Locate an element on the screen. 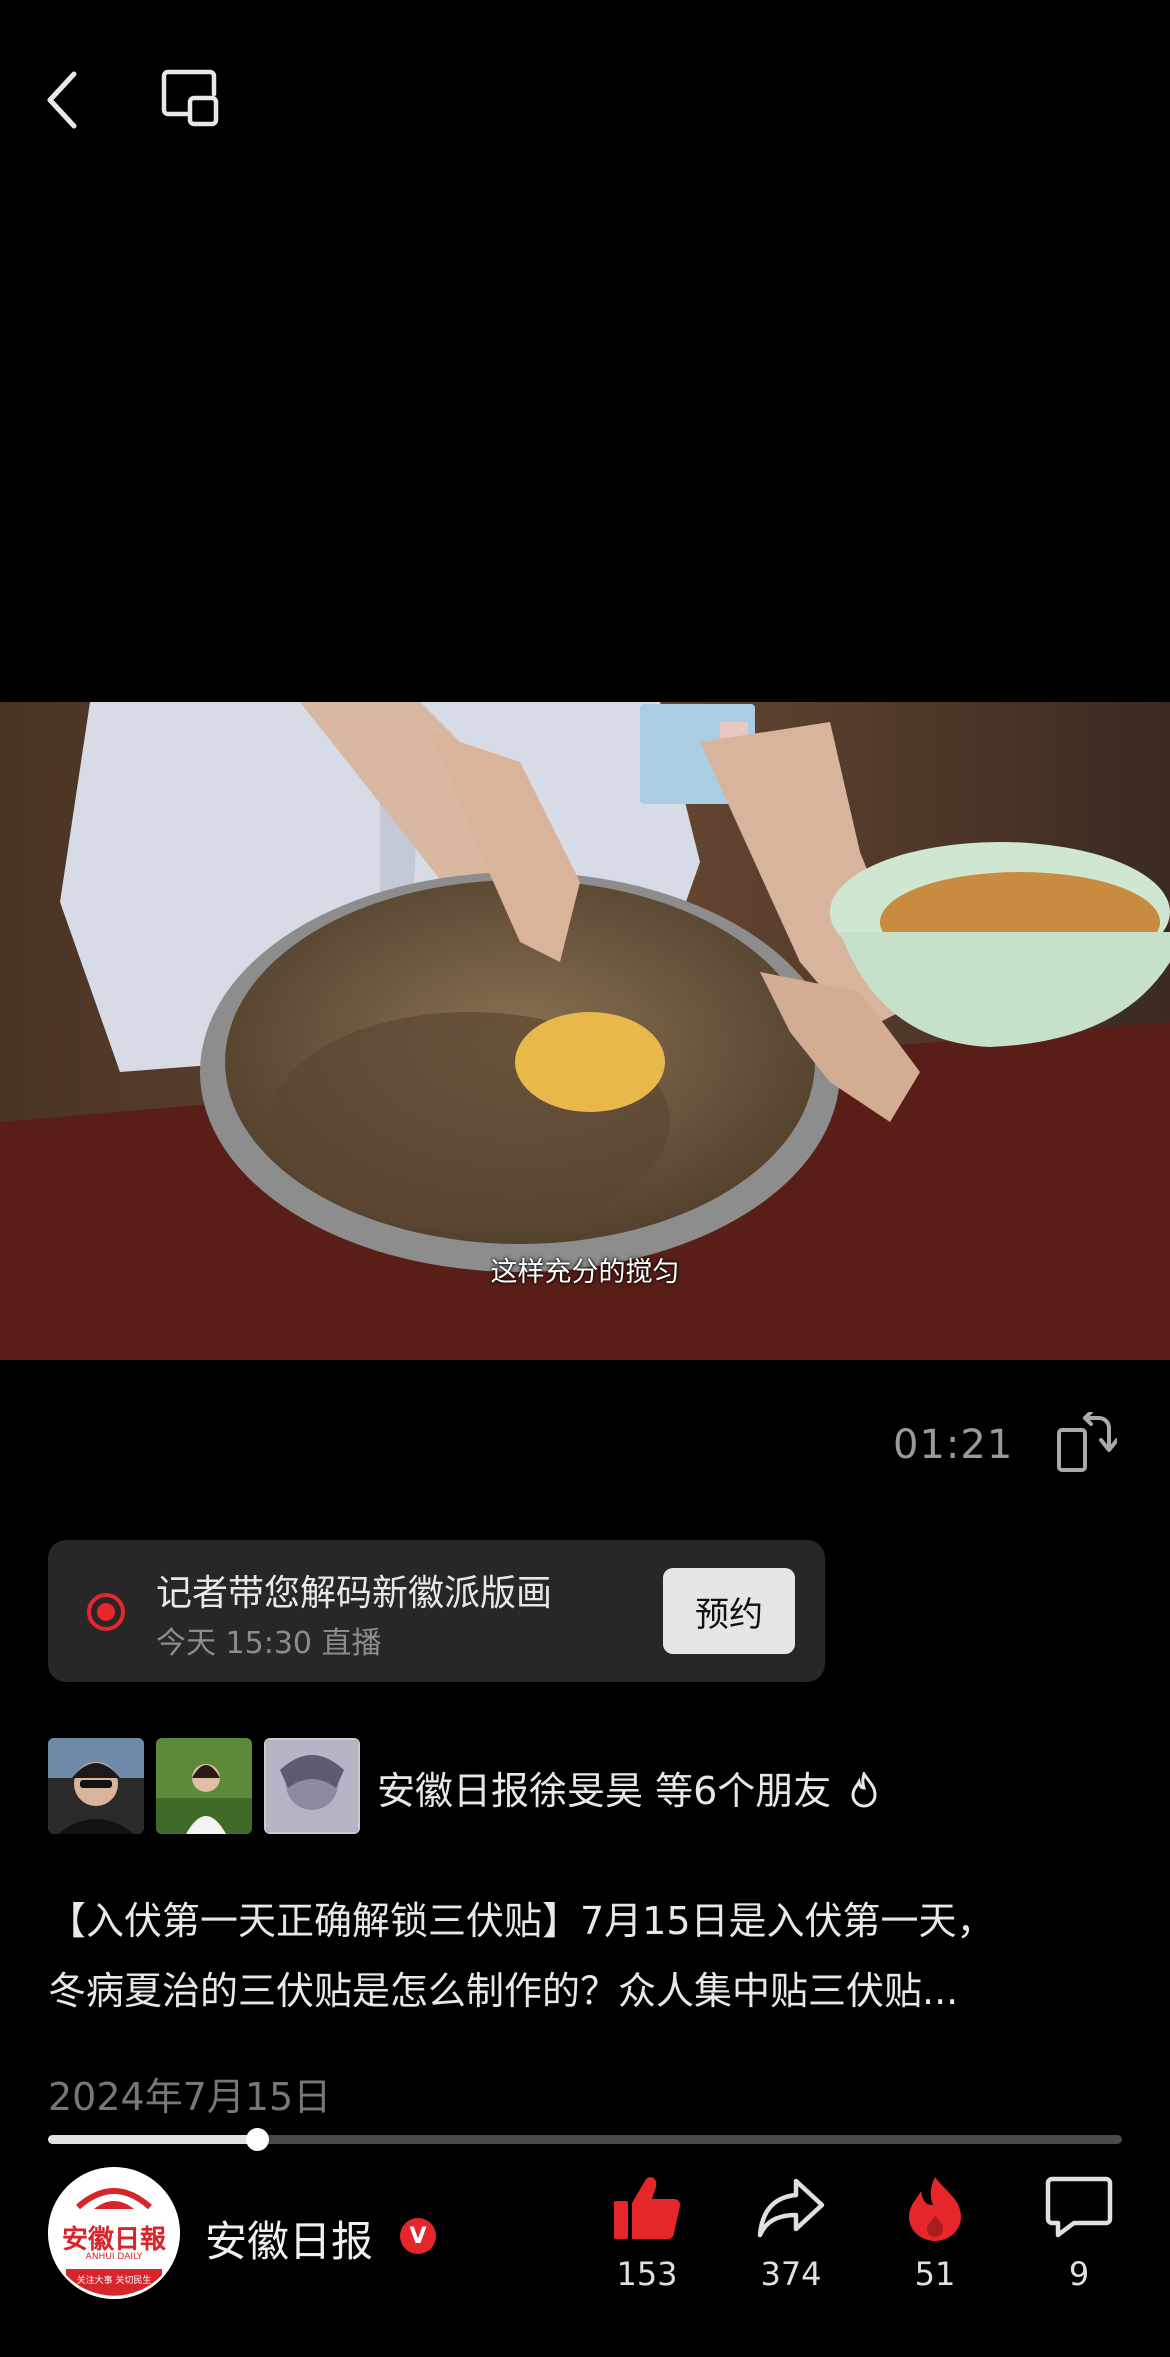 This screenshot has width=1170, height=2357. comment-button: 9 is located at coordinates (1079, 2234).